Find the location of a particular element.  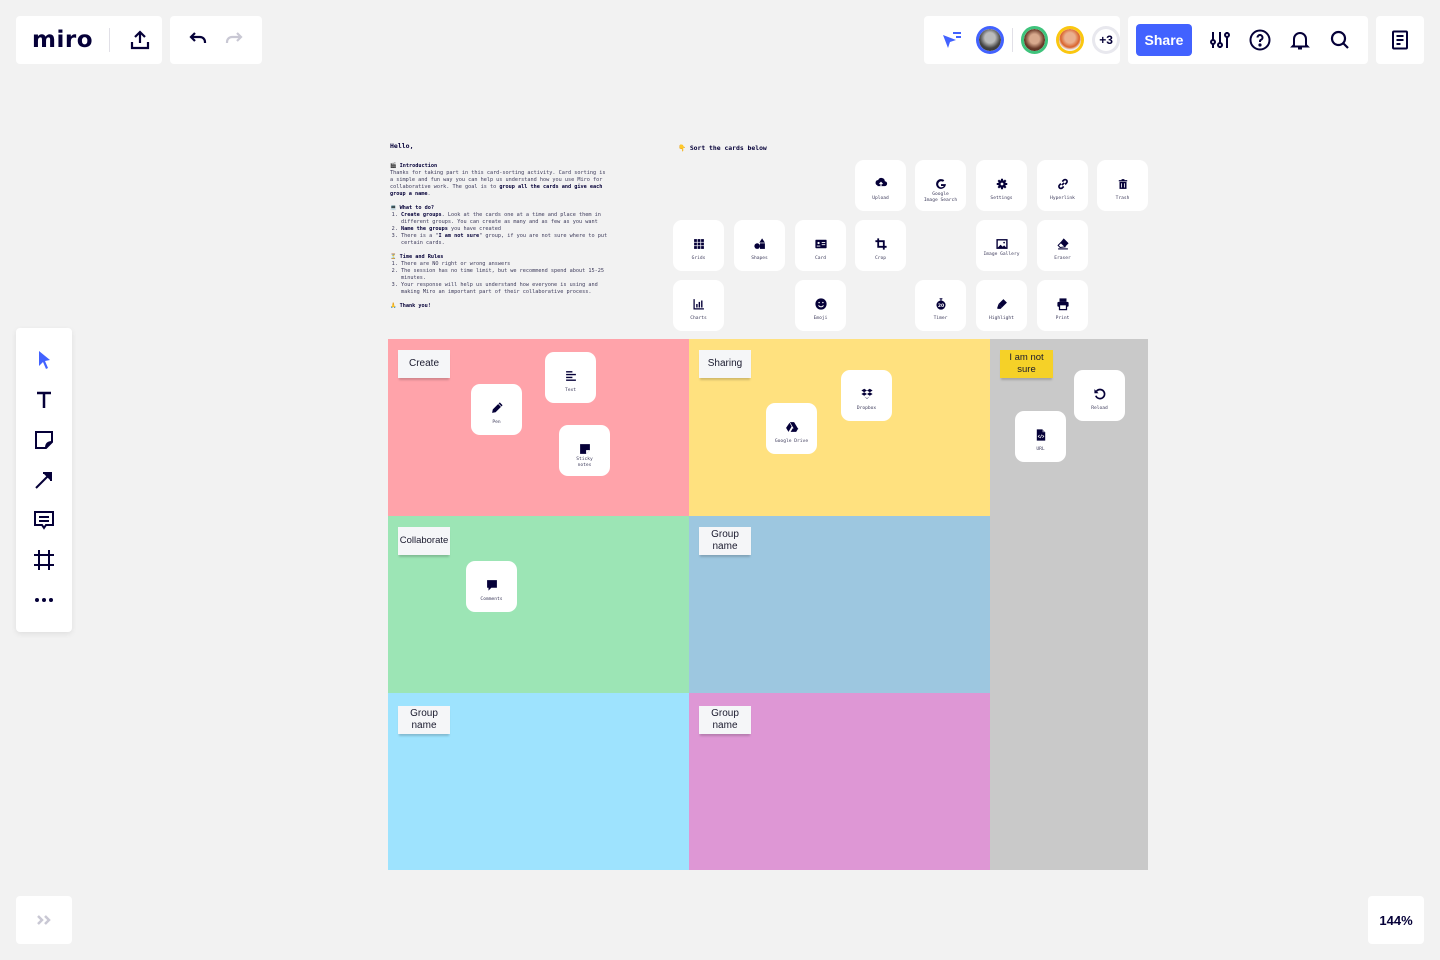

card-charts: Charts is located at coordinates (698, 305).